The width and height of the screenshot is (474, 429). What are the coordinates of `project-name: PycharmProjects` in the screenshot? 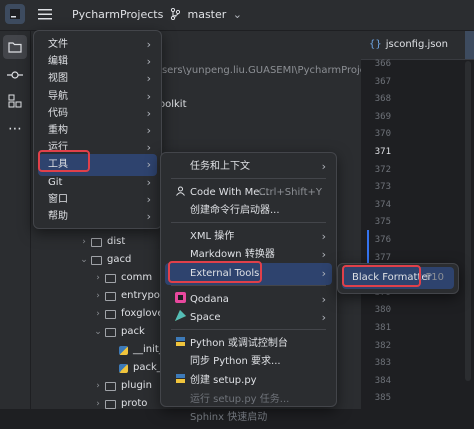 It's located at (118, 14).